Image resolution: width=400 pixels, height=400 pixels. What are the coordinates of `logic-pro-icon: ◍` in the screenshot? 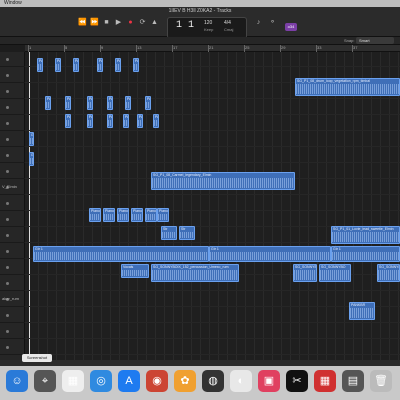 It's located at (213, 381).